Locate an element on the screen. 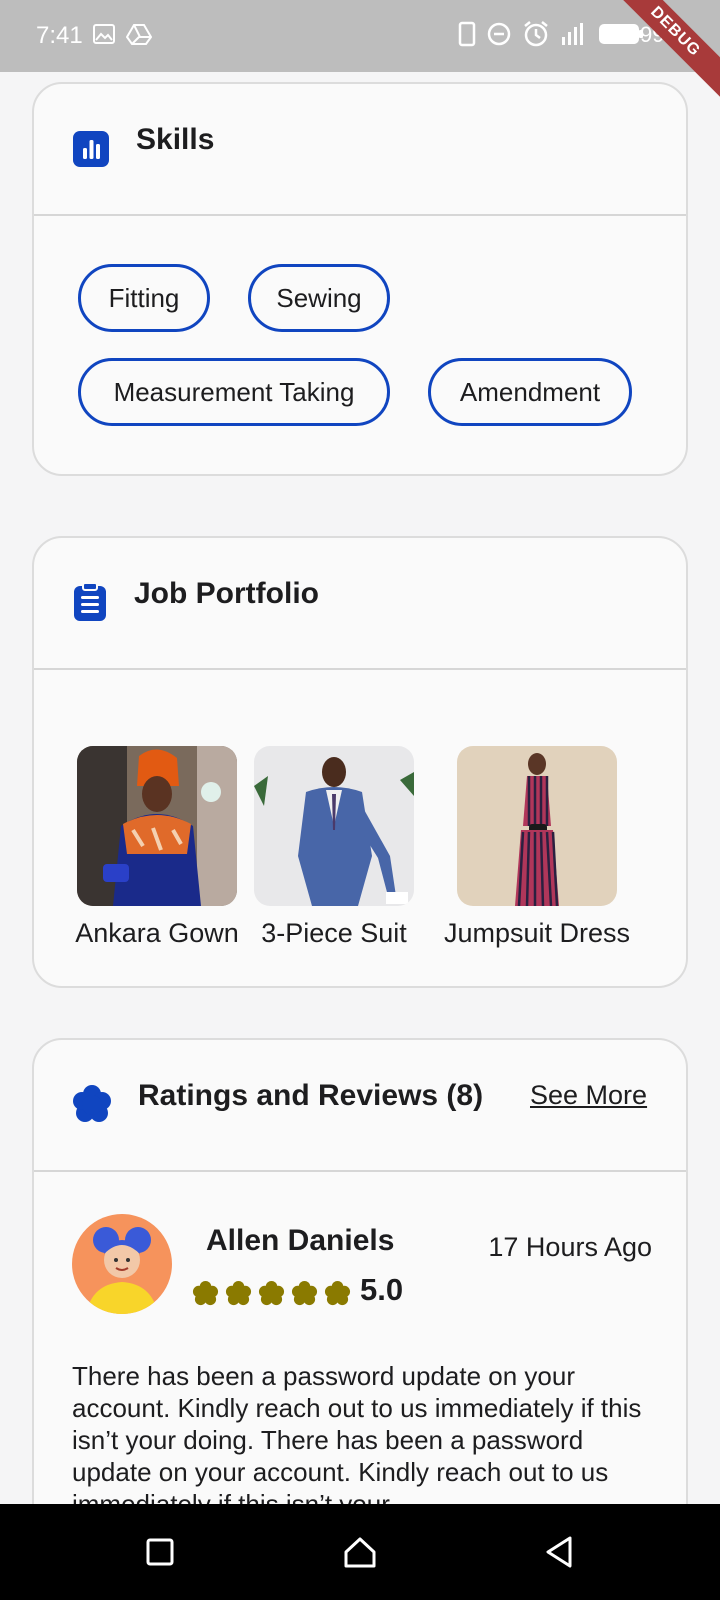 This screenshot has height=1600, width=720. portfolio-item: Ankara Gown is located at coordinates (157, 847).